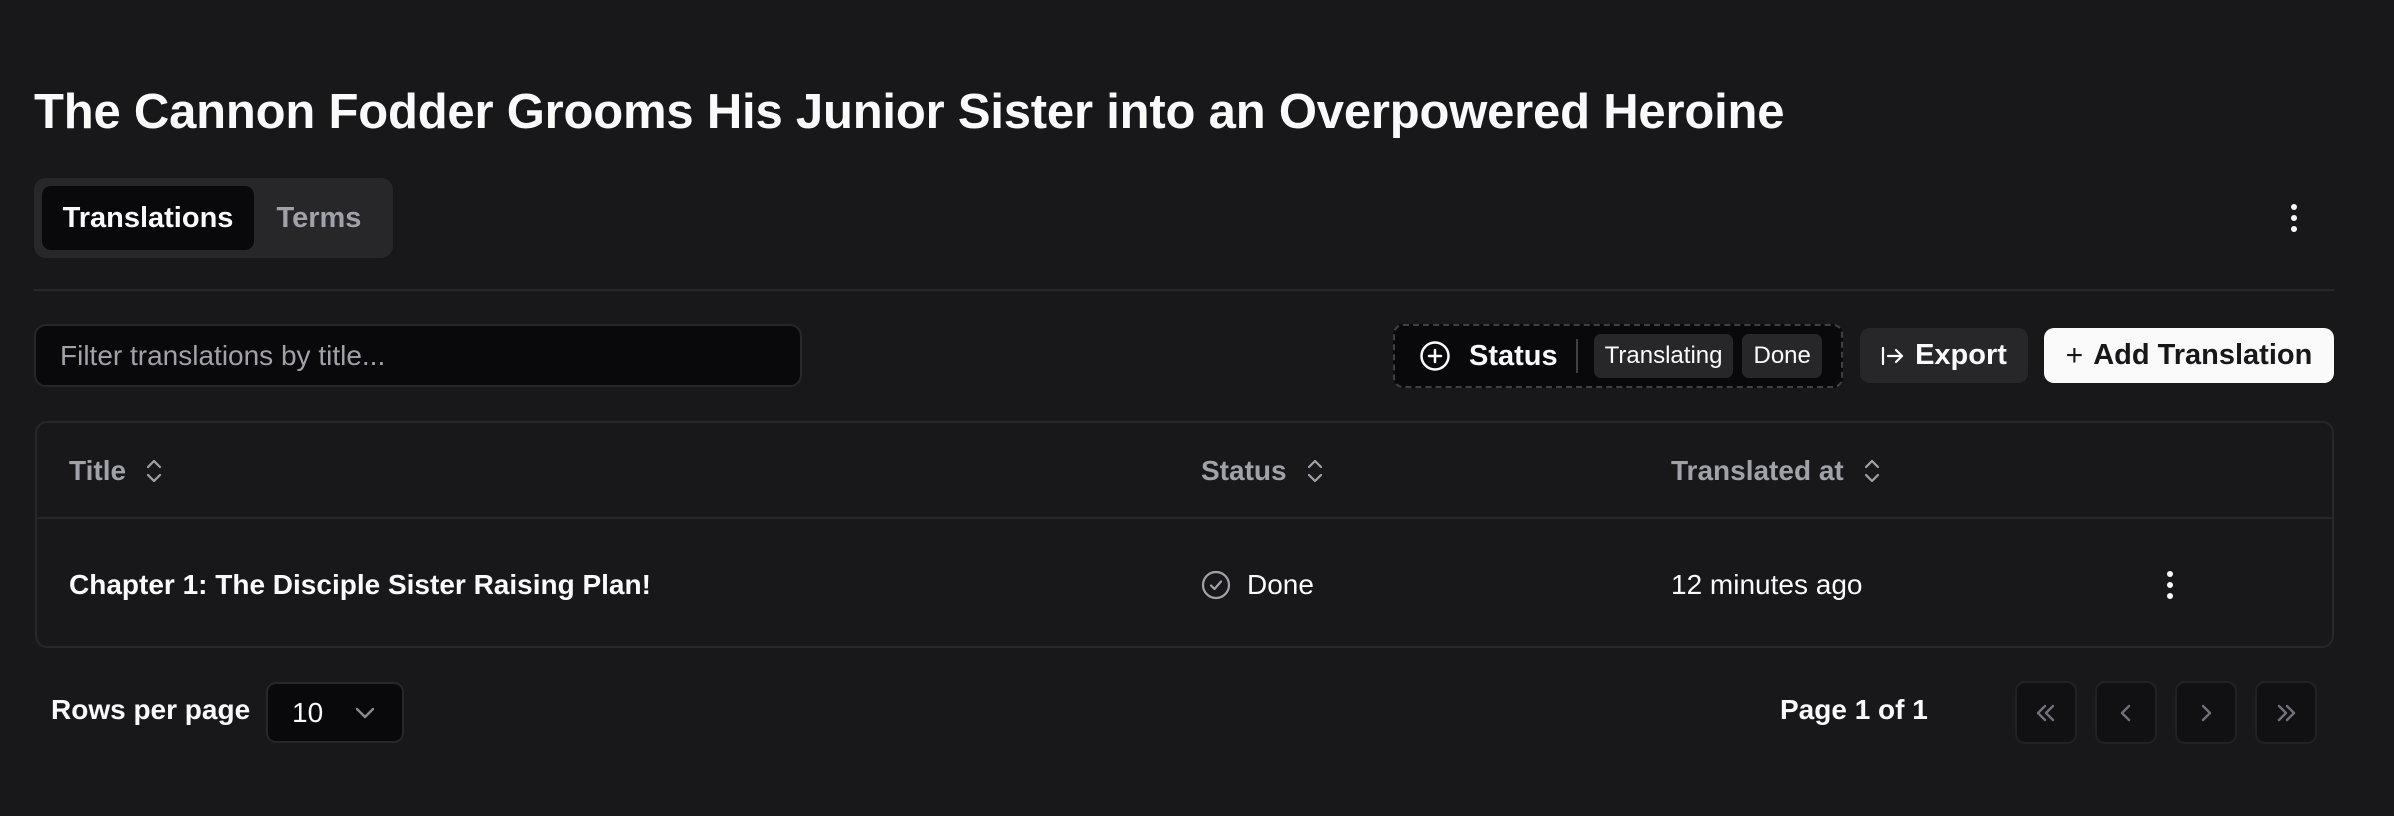 The image size is (2394, 816). I want to click on rows-per-page-label: Rows per page, so click(151, 709).